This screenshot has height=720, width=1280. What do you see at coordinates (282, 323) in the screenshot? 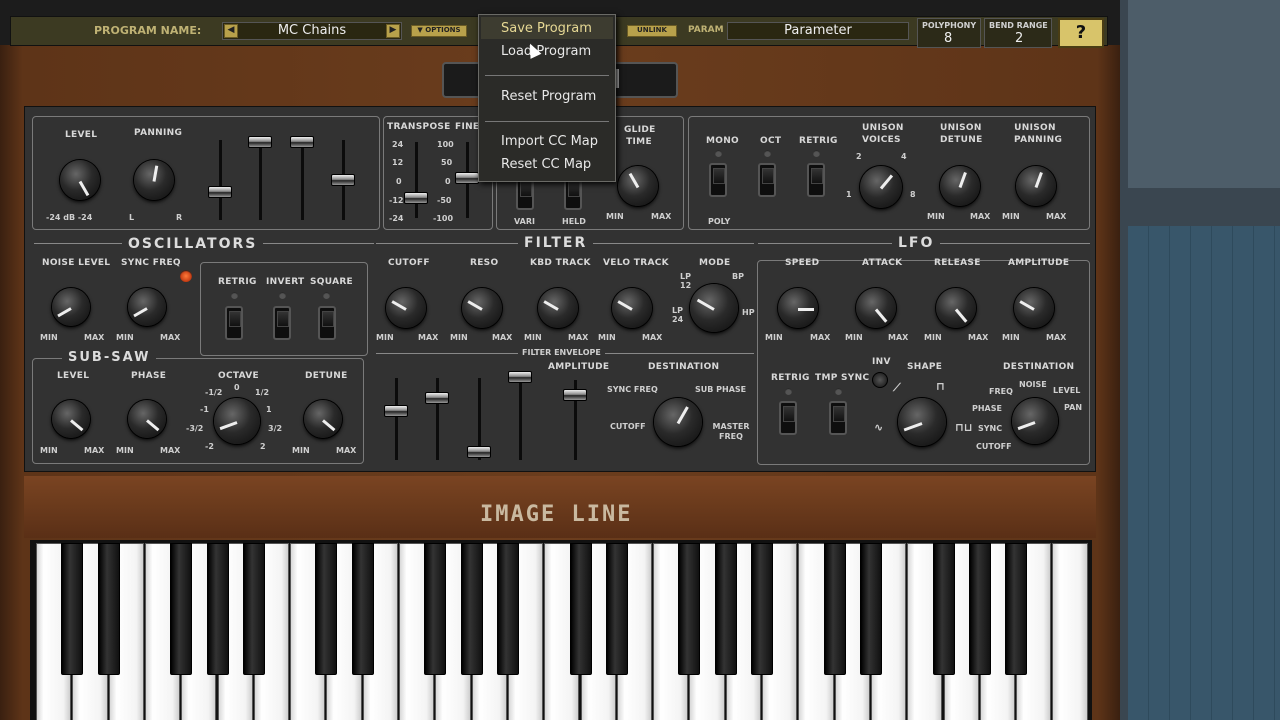
I see `osc-invert-switch` at bounding box center [282, 323].